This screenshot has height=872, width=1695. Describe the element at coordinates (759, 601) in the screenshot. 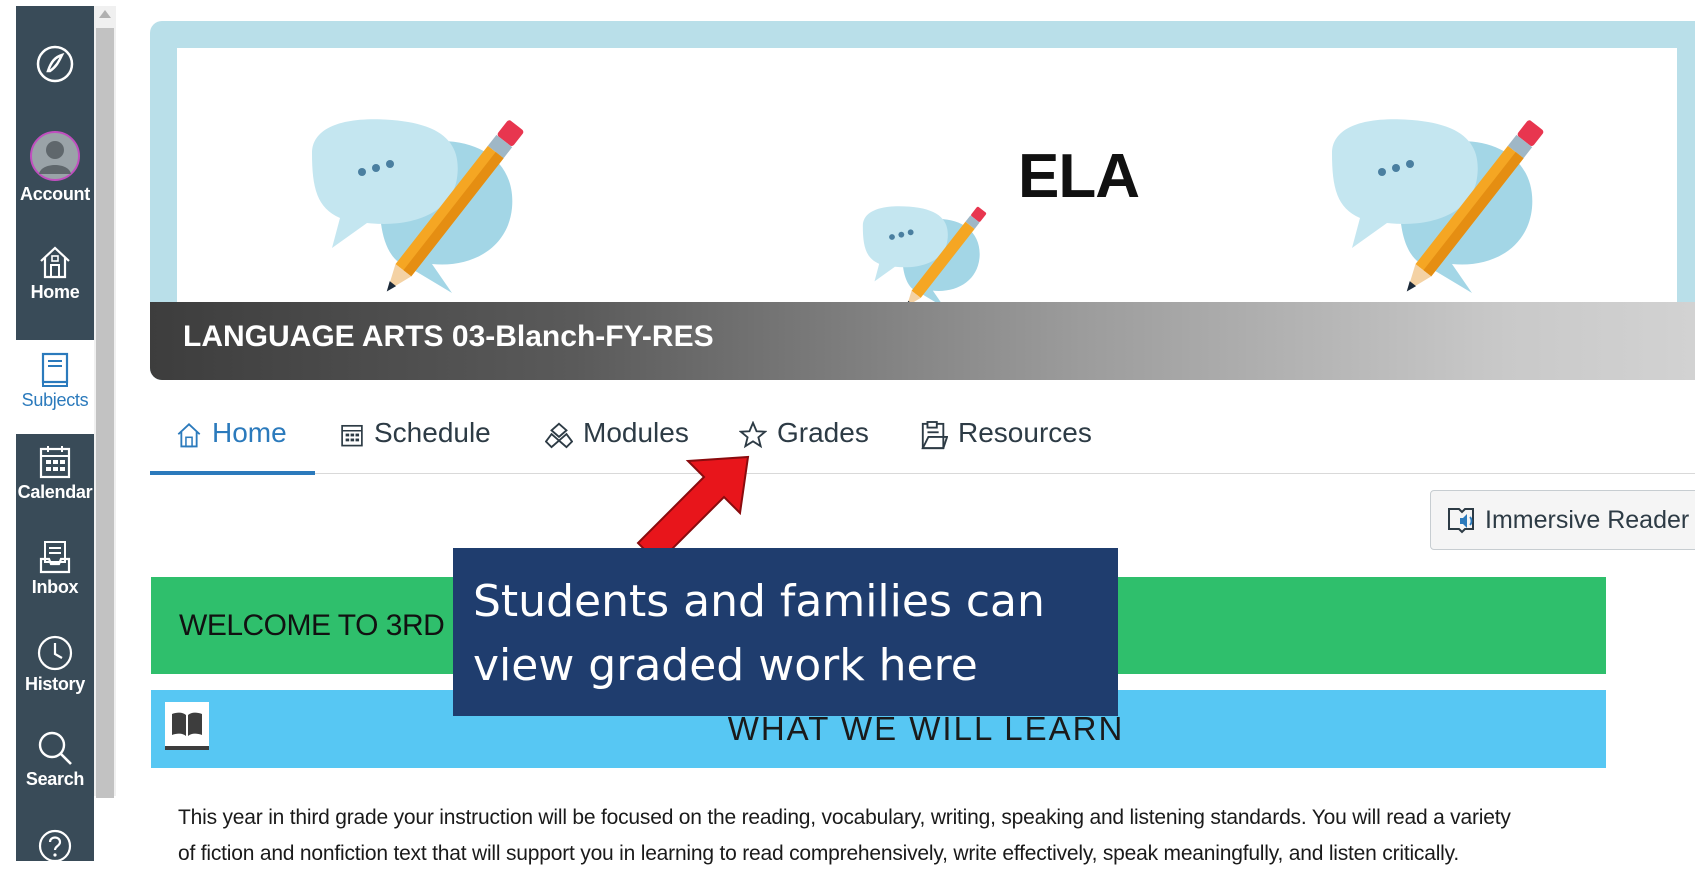

I see `callout-line-1: Students and families can` at that location.